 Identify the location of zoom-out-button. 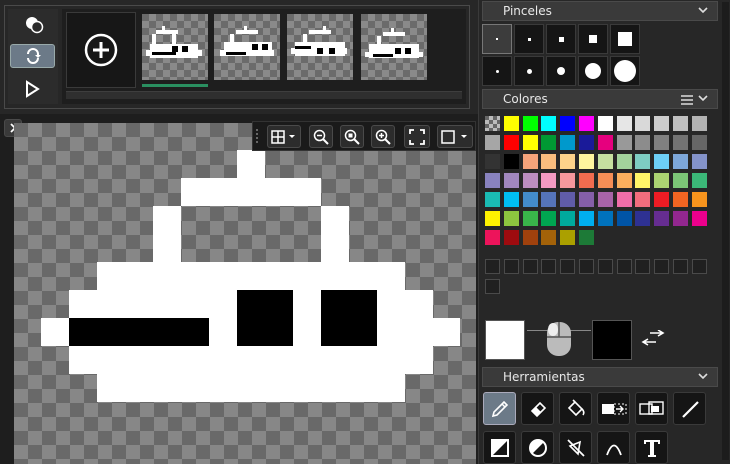
(321, 136).